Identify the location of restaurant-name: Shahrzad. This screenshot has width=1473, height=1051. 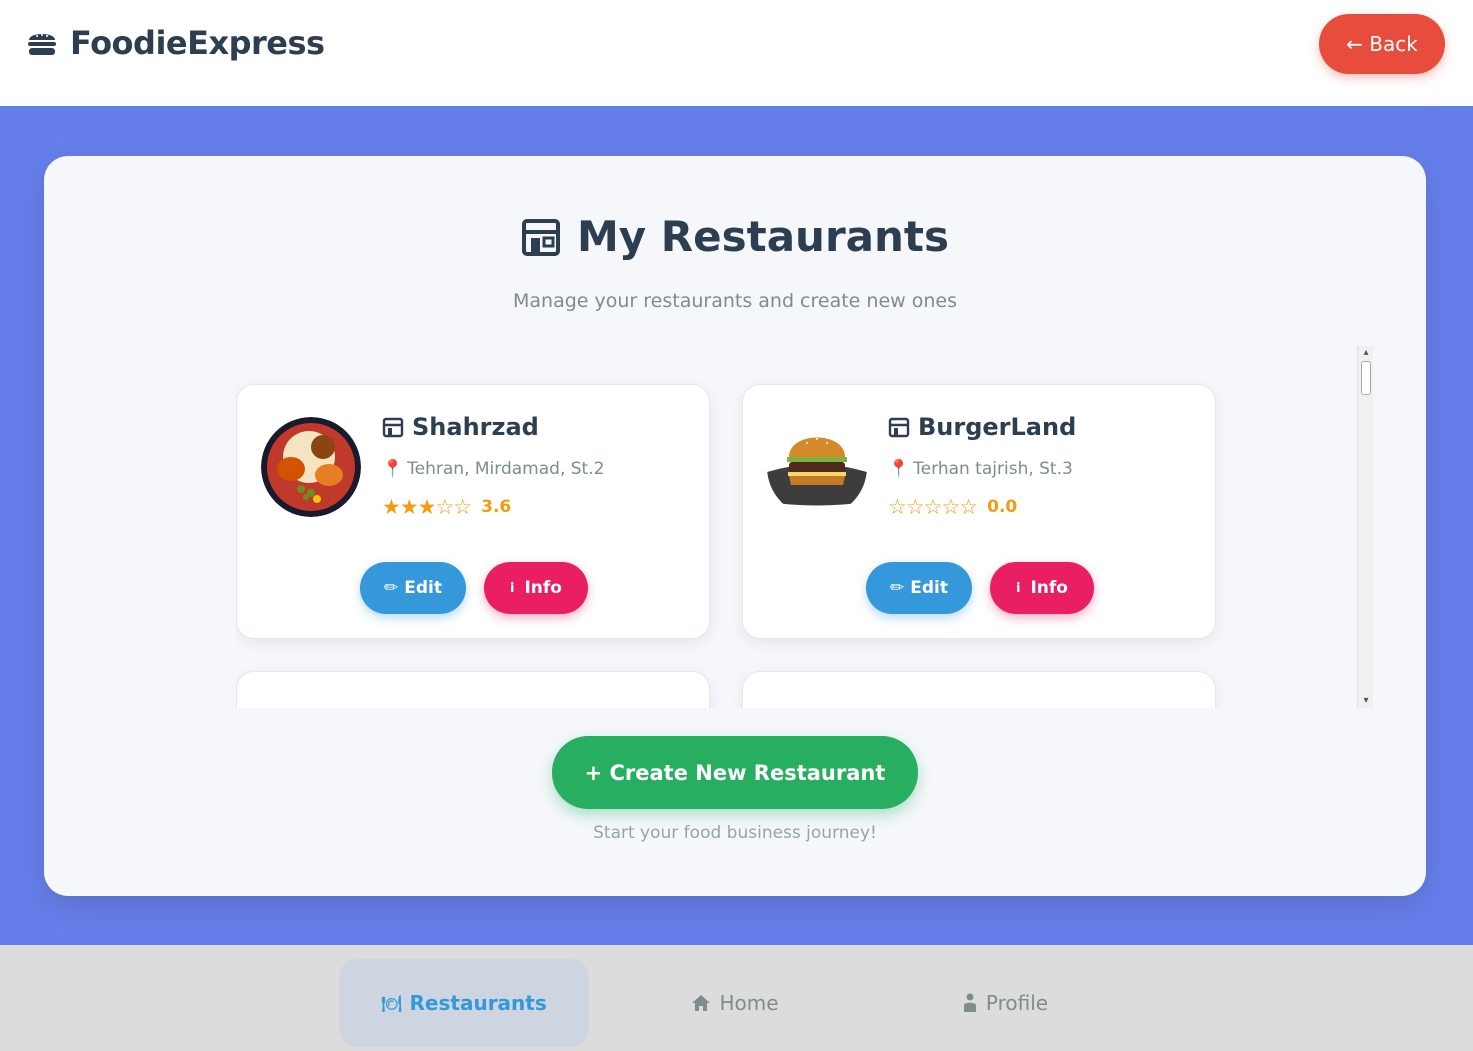
(460, 427).